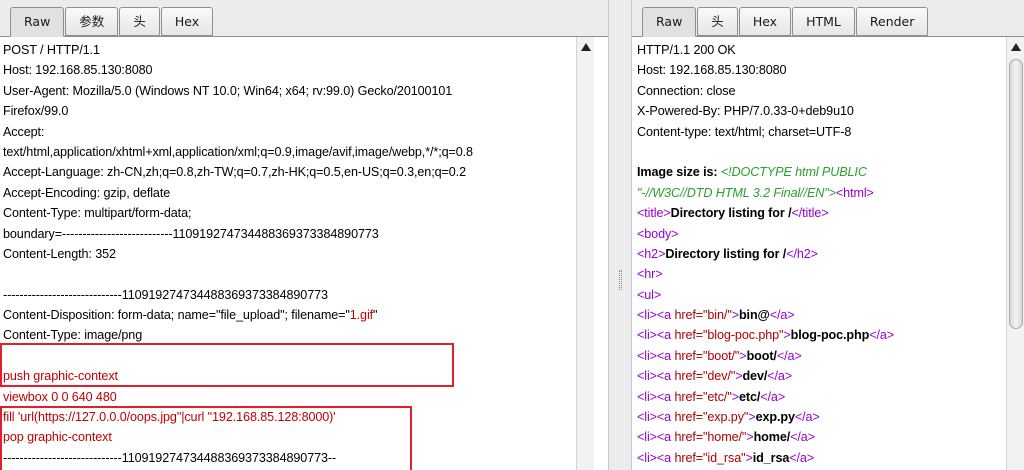  Describe the element at coordinates (585, 253) in the screenshot. I see `request-scrollbar` at that location.